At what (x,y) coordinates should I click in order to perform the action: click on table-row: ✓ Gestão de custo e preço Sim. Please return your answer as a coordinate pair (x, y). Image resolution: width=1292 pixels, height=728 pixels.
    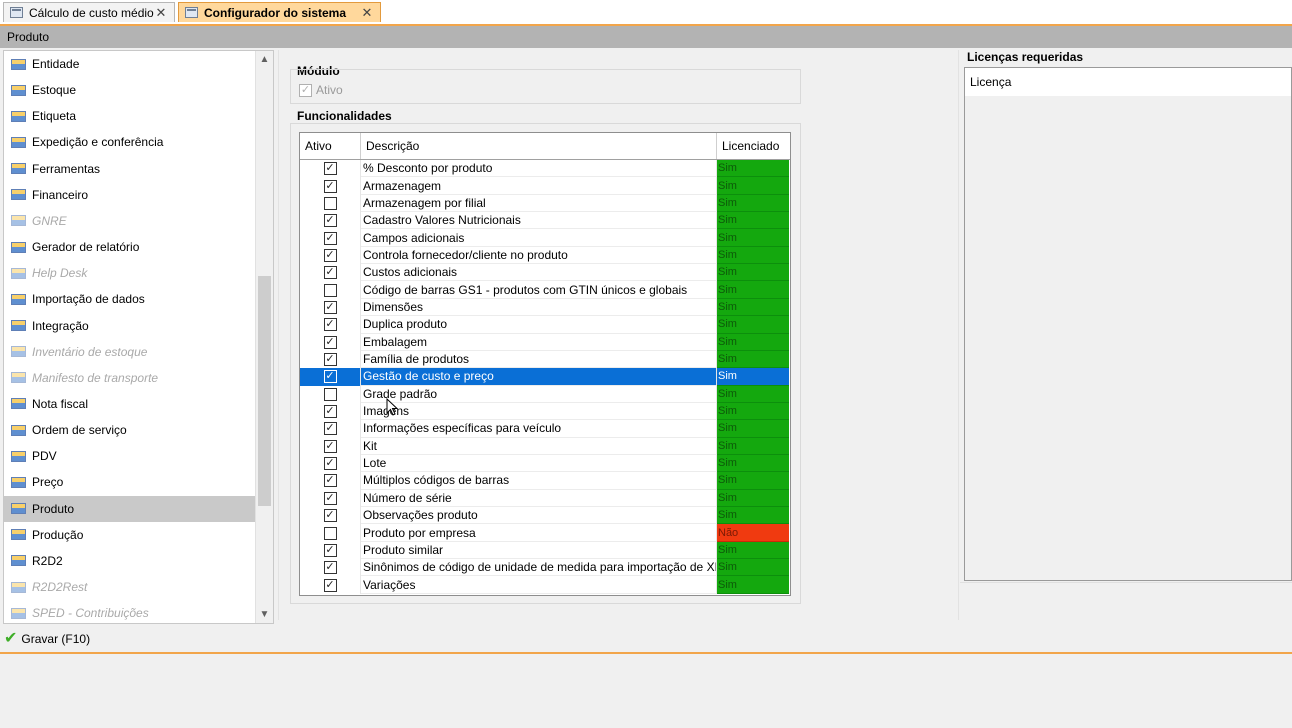
    Looking at the image, I should click on (545, 377).